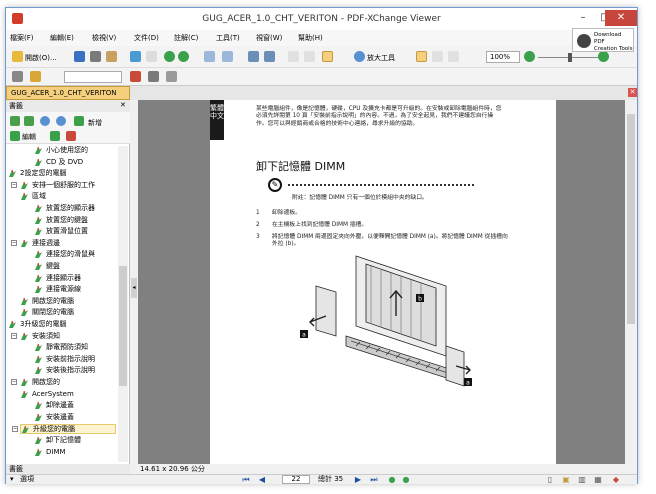  I want to click on bookmark-item: 鍵盤, so click(75, 267).